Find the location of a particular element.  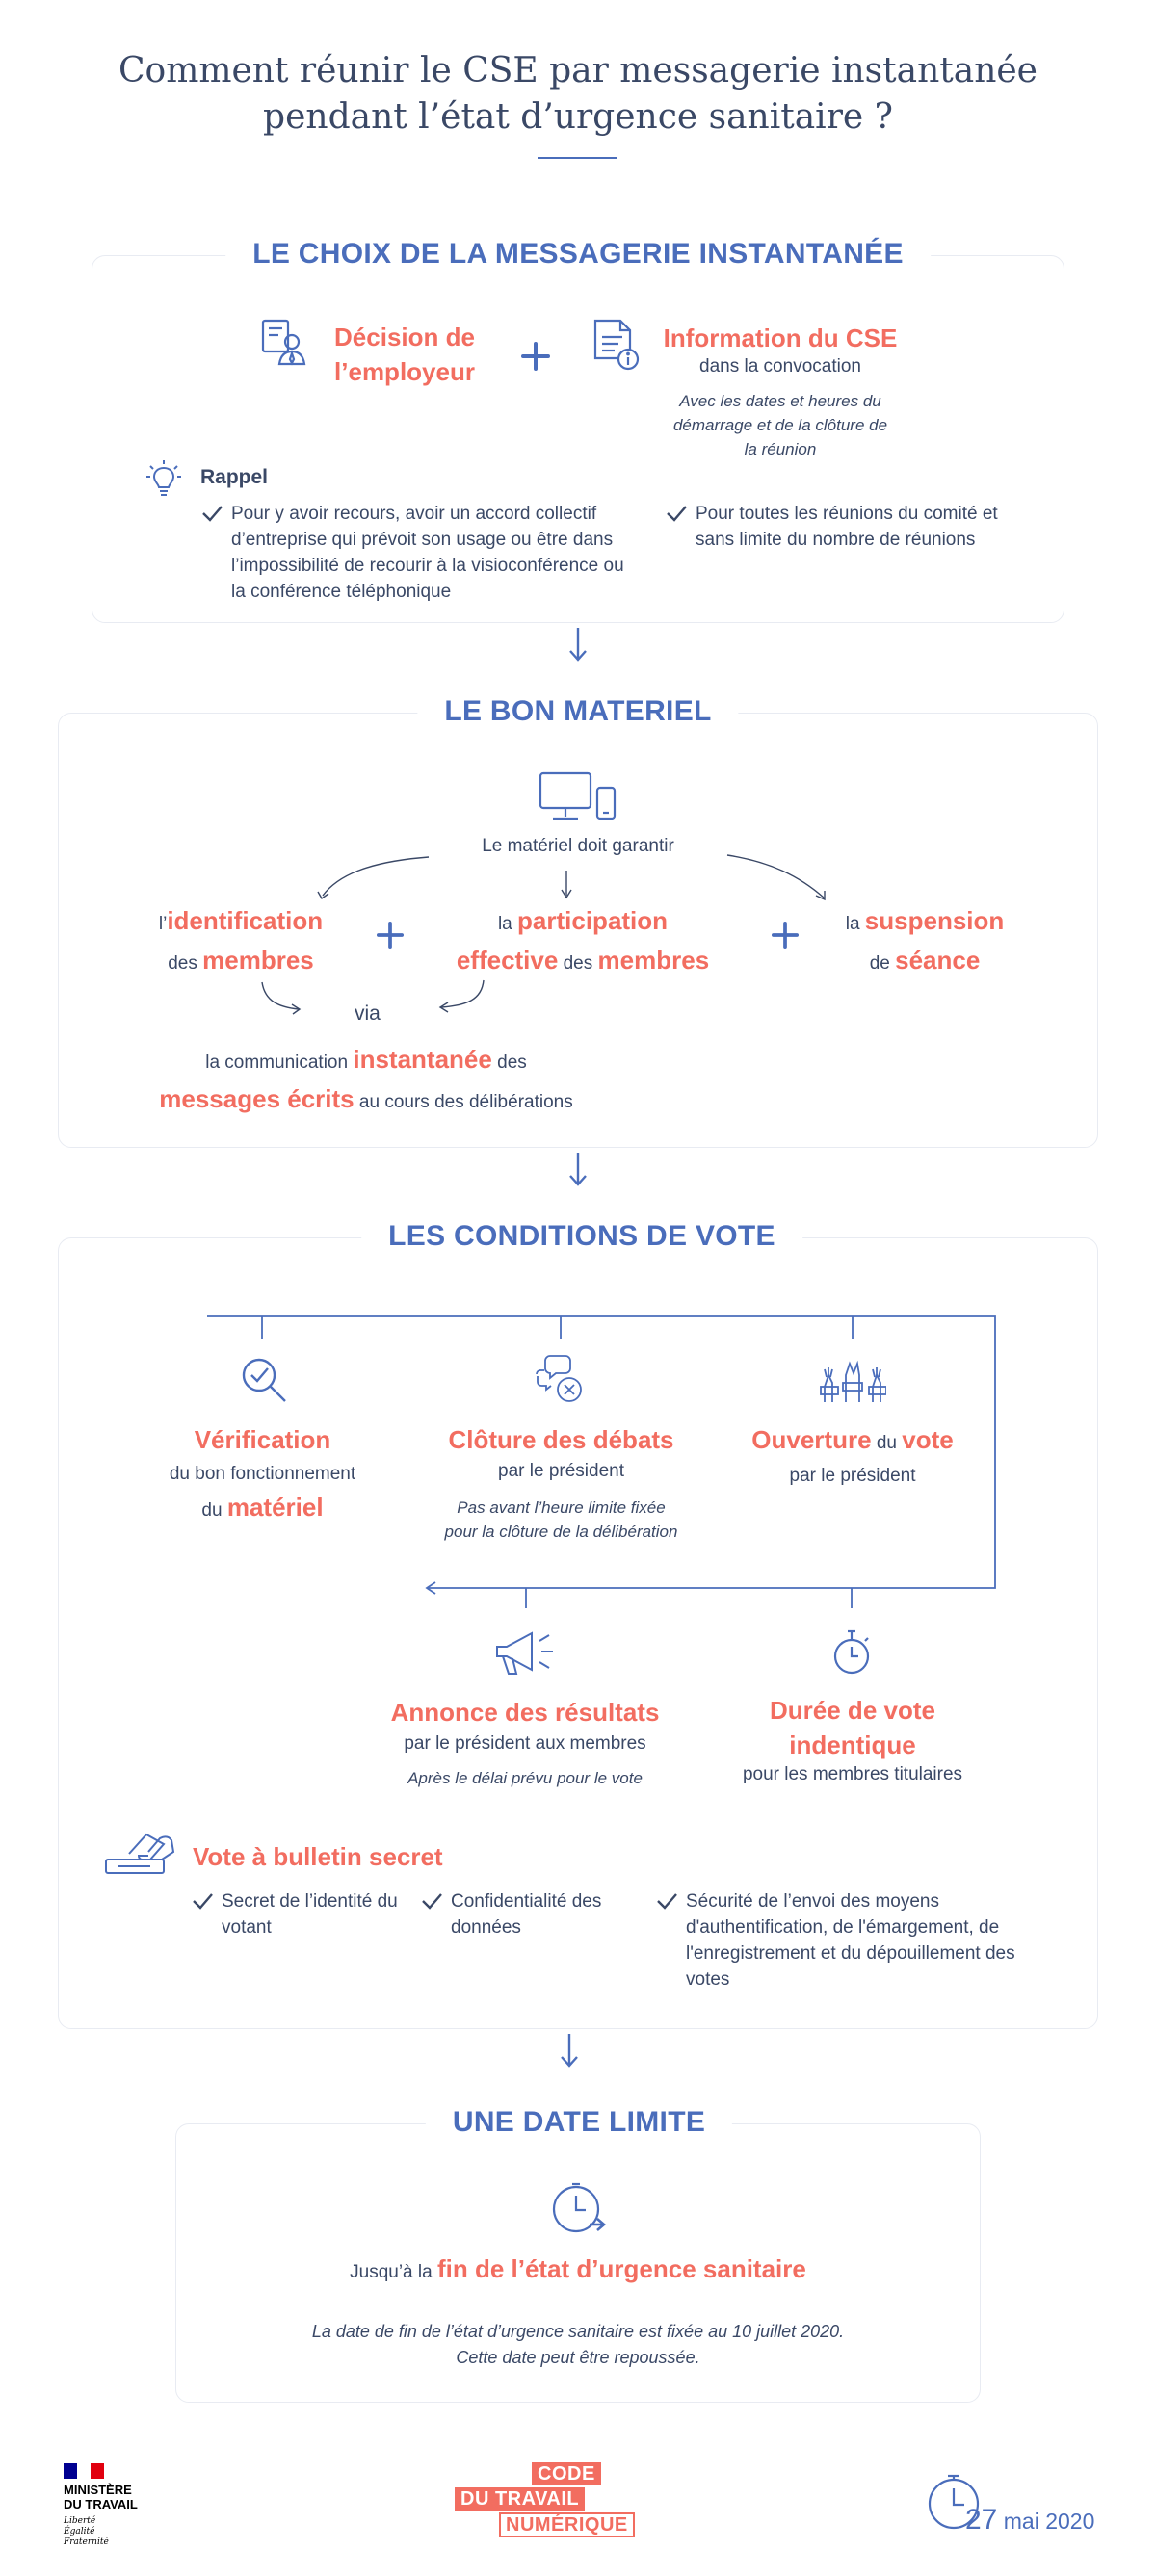

marianne-flag is located at coordinates (84, 2471).